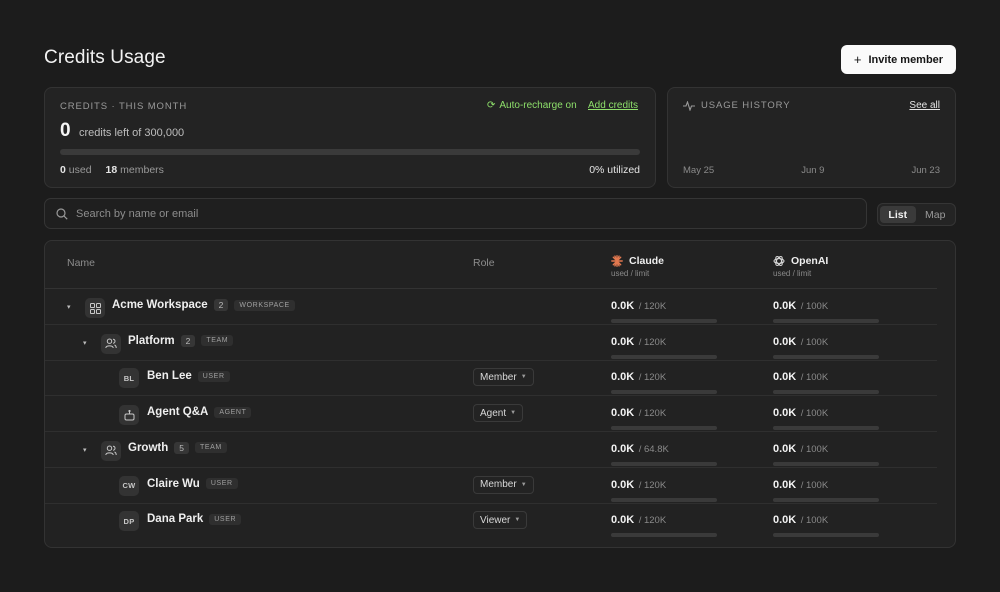  What do you see at coordinates (936, 214) in the screenshot?
I see `map-view-tab: Map` at bounding box center [936, 214].